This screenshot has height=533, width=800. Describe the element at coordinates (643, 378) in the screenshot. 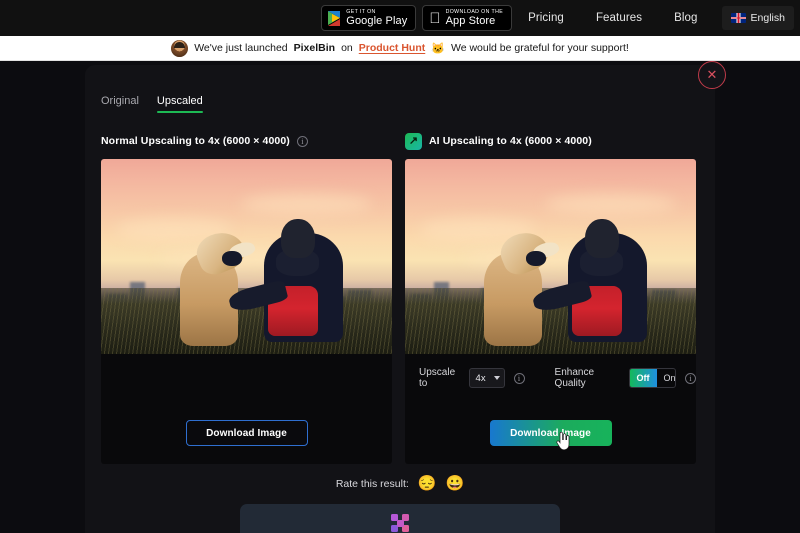

I see `enhance-option-off: Off` at that location.